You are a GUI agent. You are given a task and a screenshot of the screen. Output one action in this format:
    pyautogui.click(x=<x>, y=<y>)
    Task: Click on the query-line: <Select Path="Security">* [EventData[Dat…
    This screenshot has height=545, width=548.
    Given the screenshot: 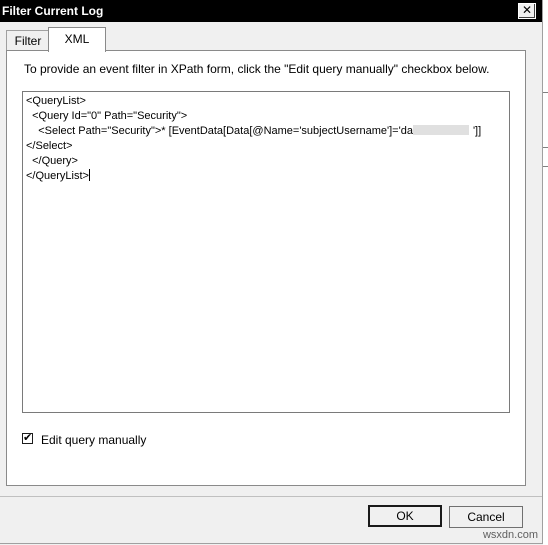 What is the action you would take?
    pyautogui.click(x=267, y=131)
    